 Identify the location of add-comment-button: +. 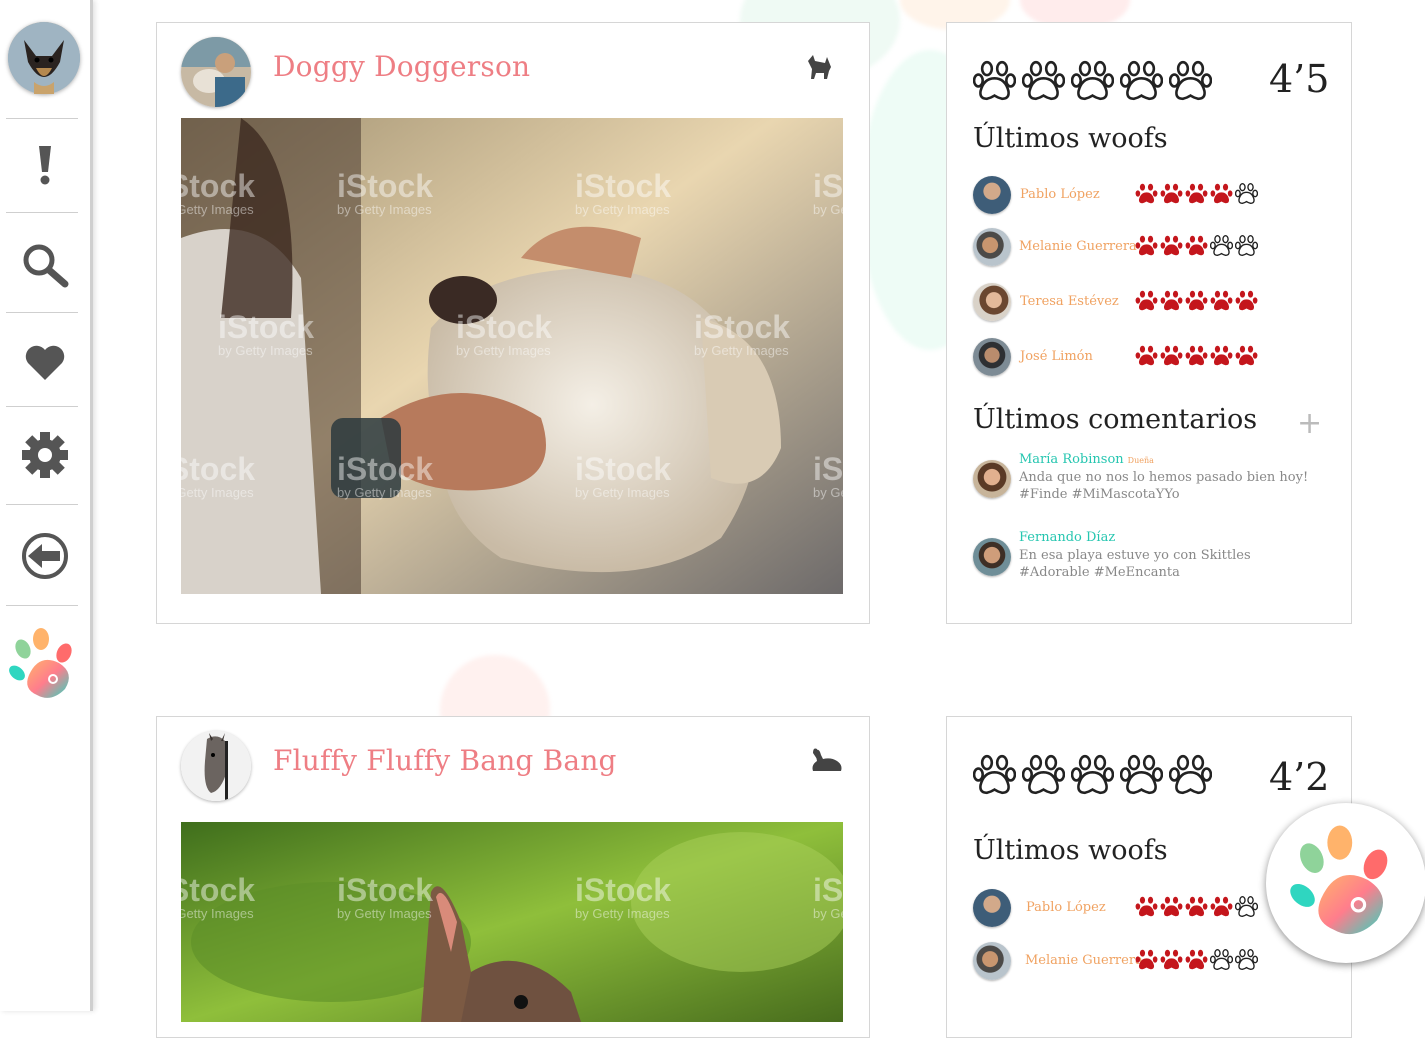
(1309, 424).